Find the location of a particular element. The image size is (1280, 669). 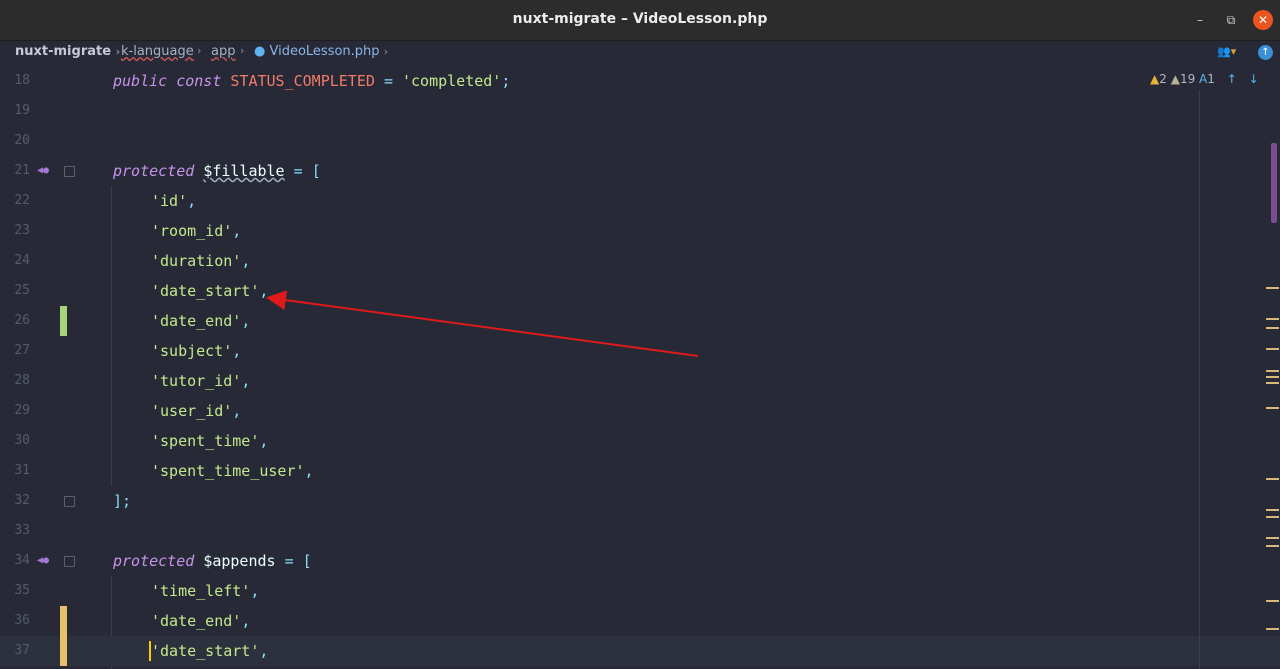

line-number: 21 is located at coordinates (22, 170).